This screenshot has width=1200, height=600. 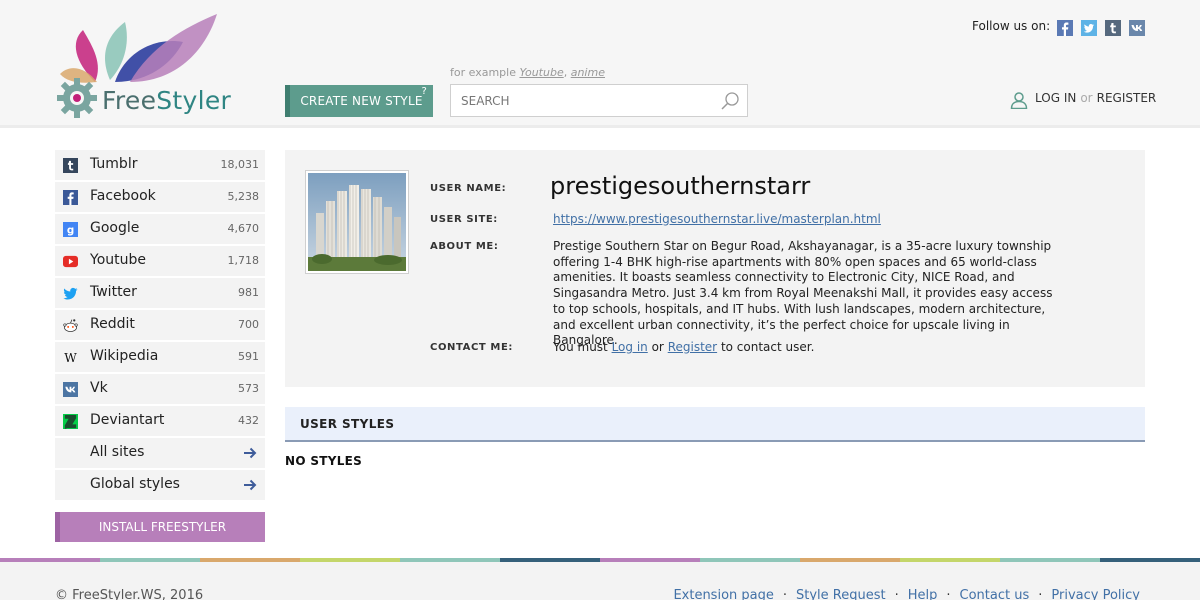 What do you see at coordinates (361, 101) in the screenshot?
I see `create-new-style-label: CREATE NEW STYLE` at bounding box center [361, 101].